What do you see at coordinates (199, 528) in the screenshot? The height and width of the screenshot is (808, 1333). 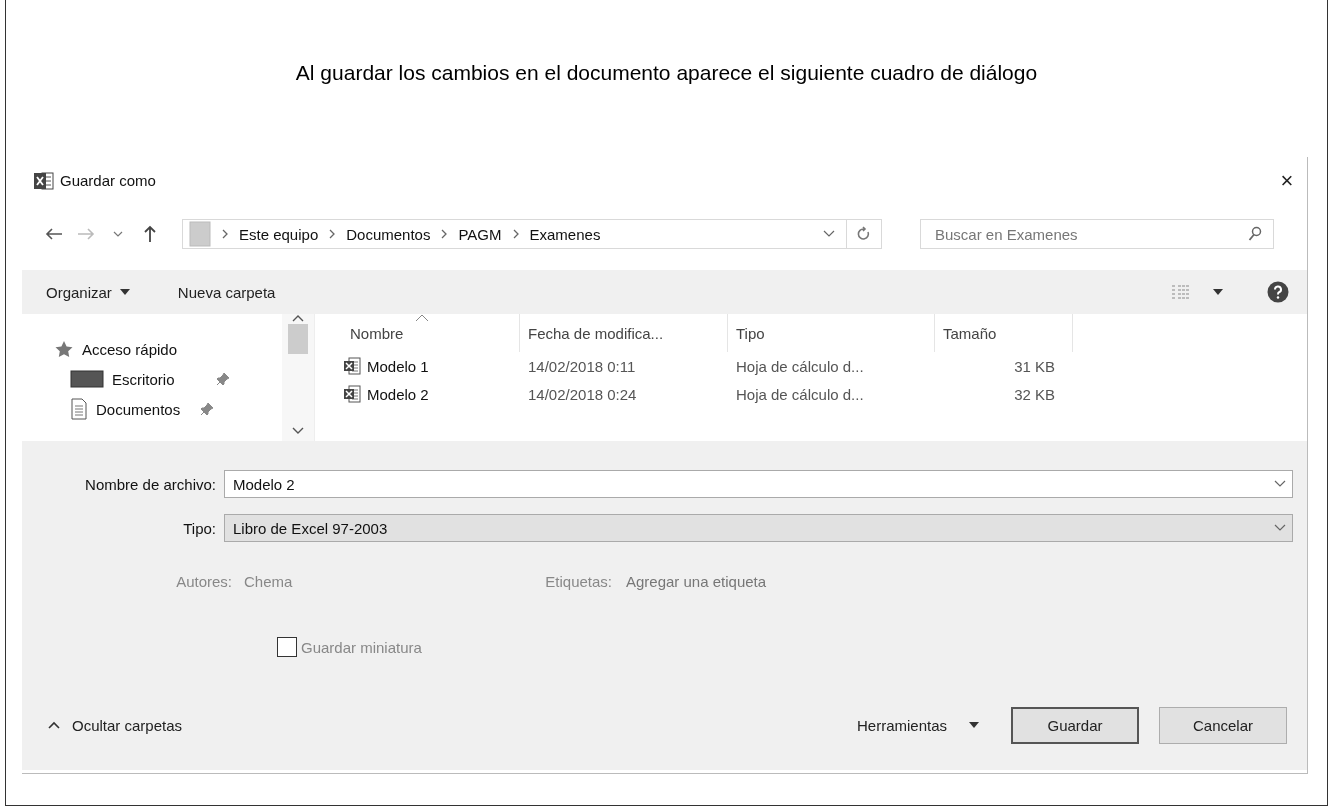 I see `field-label: Tipo:` at bounding box center [199, 528].